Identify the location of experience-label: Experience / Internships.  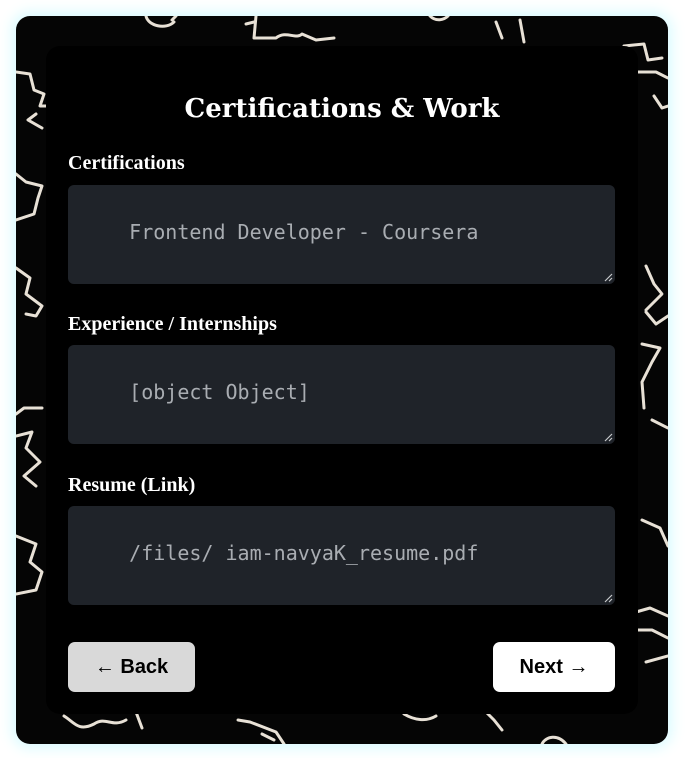
(172, 324).